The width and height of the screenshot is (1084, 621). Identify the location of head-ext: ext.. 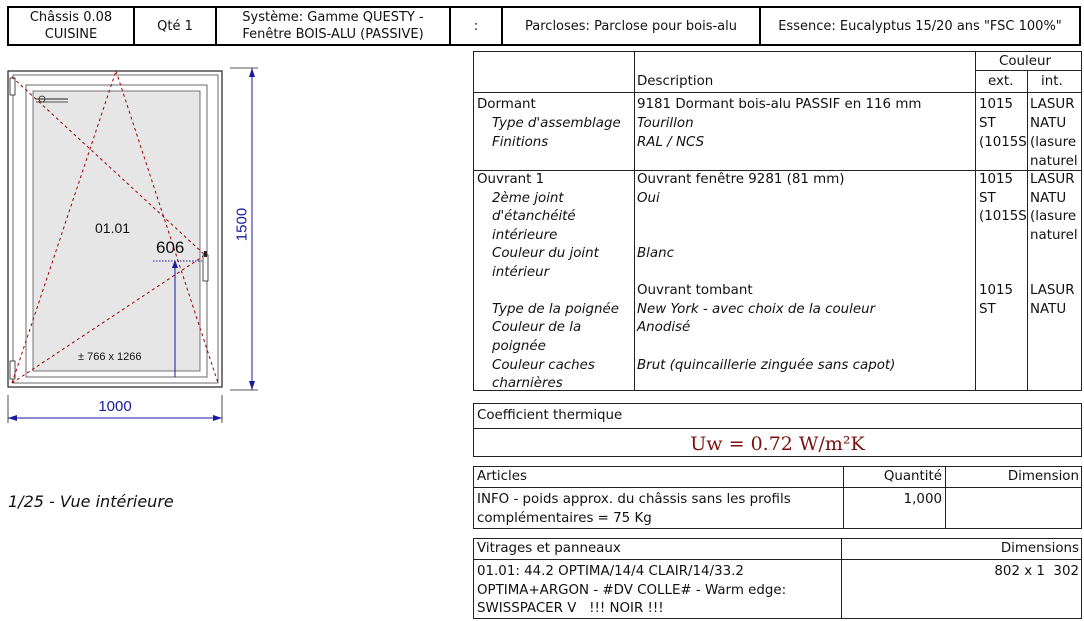
(1001, 81).